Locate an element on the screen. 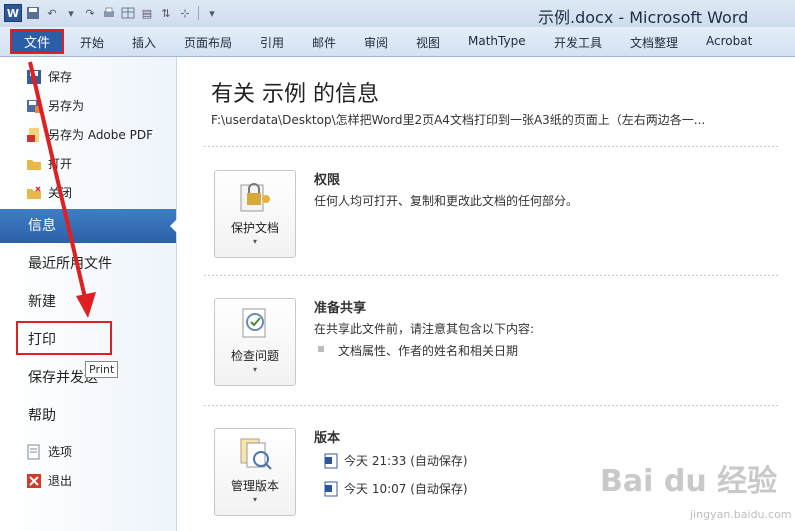 This screenshot has height=531, width=795. sort-icon: ⇅ is located at coordinates (166, 13).